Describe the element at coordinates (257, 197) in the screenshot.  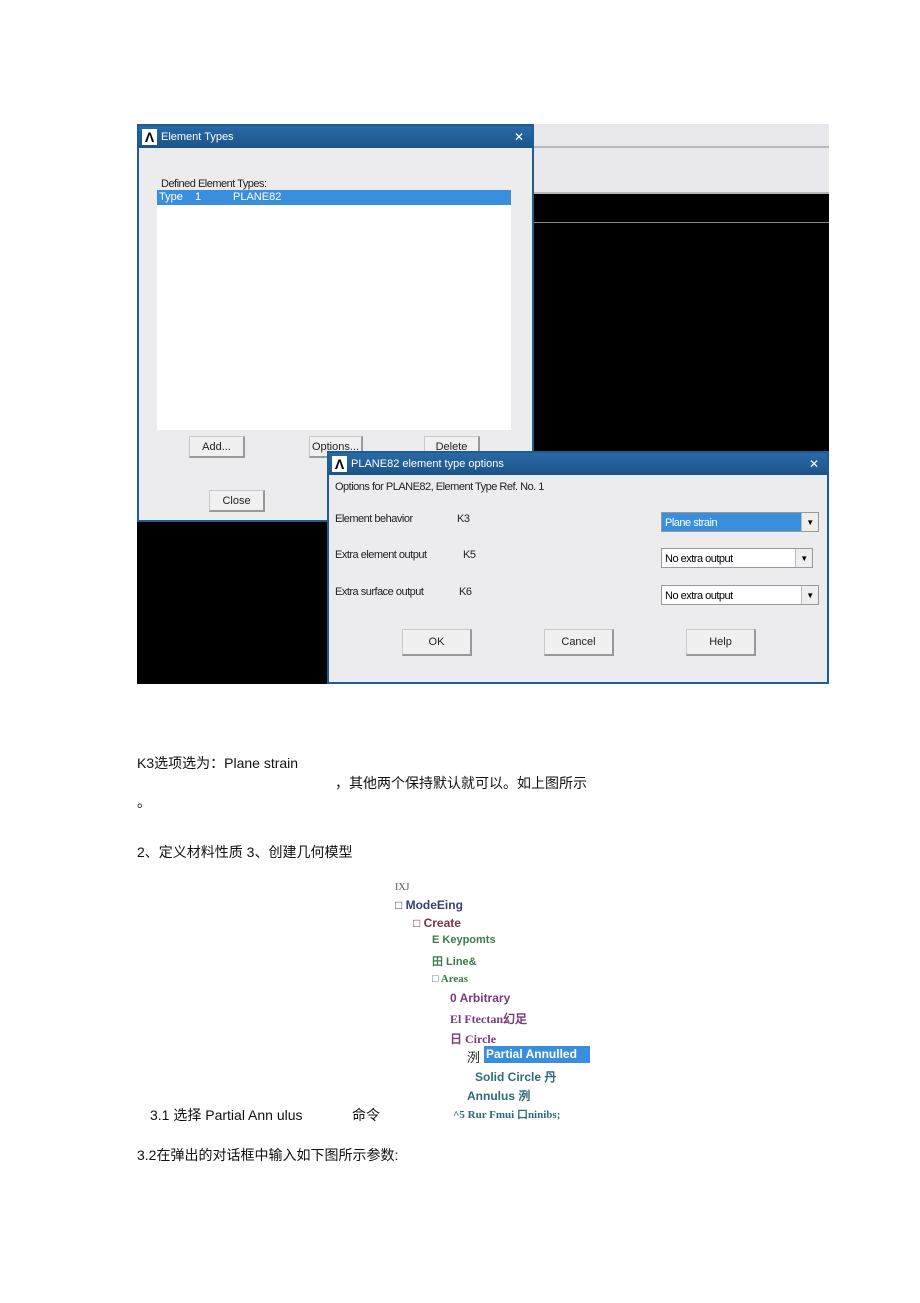
I see `type-name: PLANE82` at that location.